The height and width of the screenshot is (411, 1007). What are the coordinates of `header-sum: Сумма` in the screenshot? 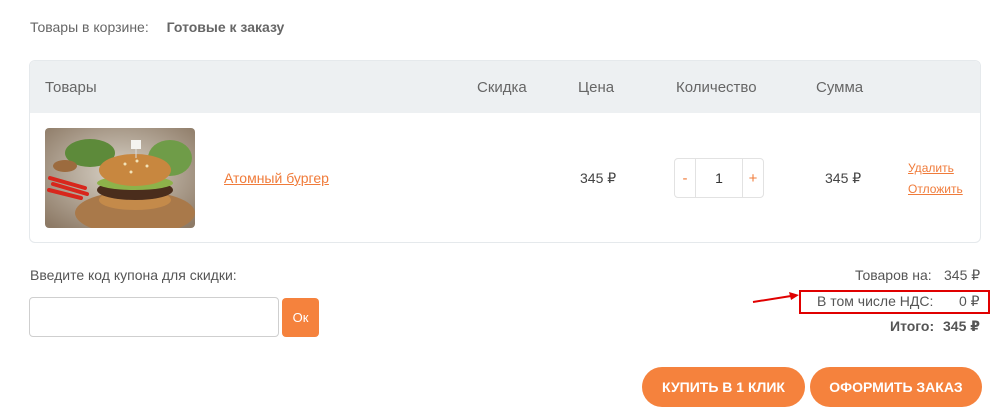 It's located at (840, 87).